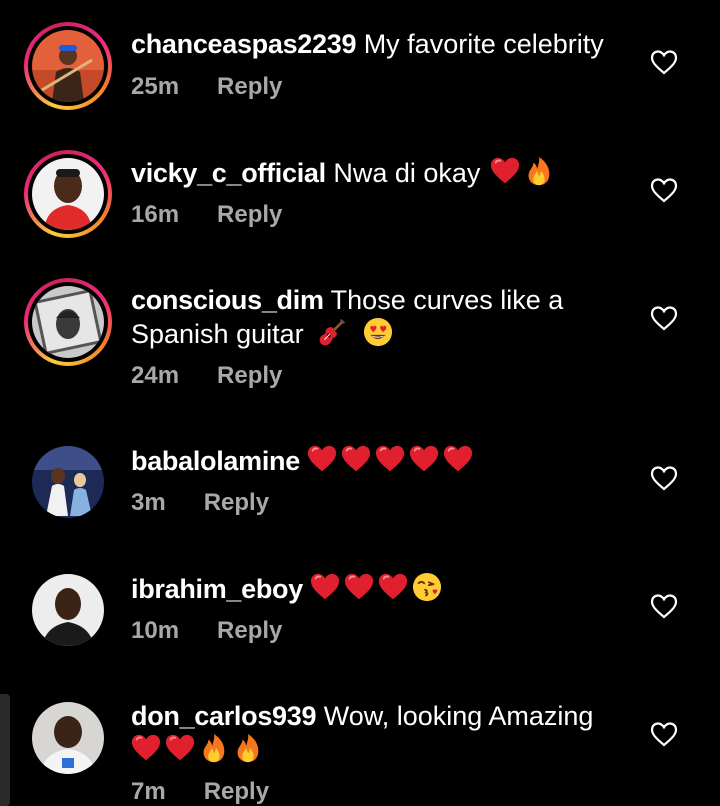  Describe the element at coordinates (206, 631) in the screenshot. I see `comment-meta: 10m Reply` at that location.